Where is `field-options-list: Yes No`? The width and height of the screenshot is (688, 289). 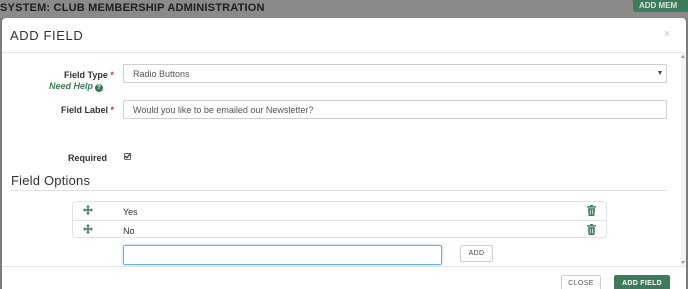
field-options-list: Yes No is located at coordinates (339, 219).